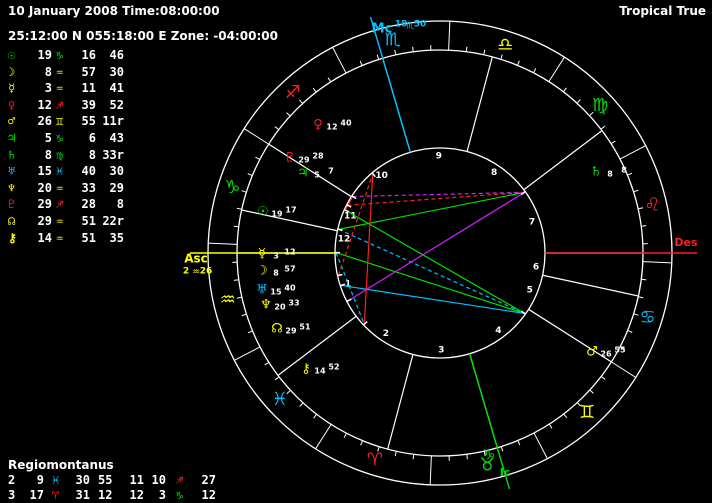  What do you see at coordinates (266, 305) in the screenshot?
I see `planet-glyph-icon: ♆` at bounding box center [266, 305].